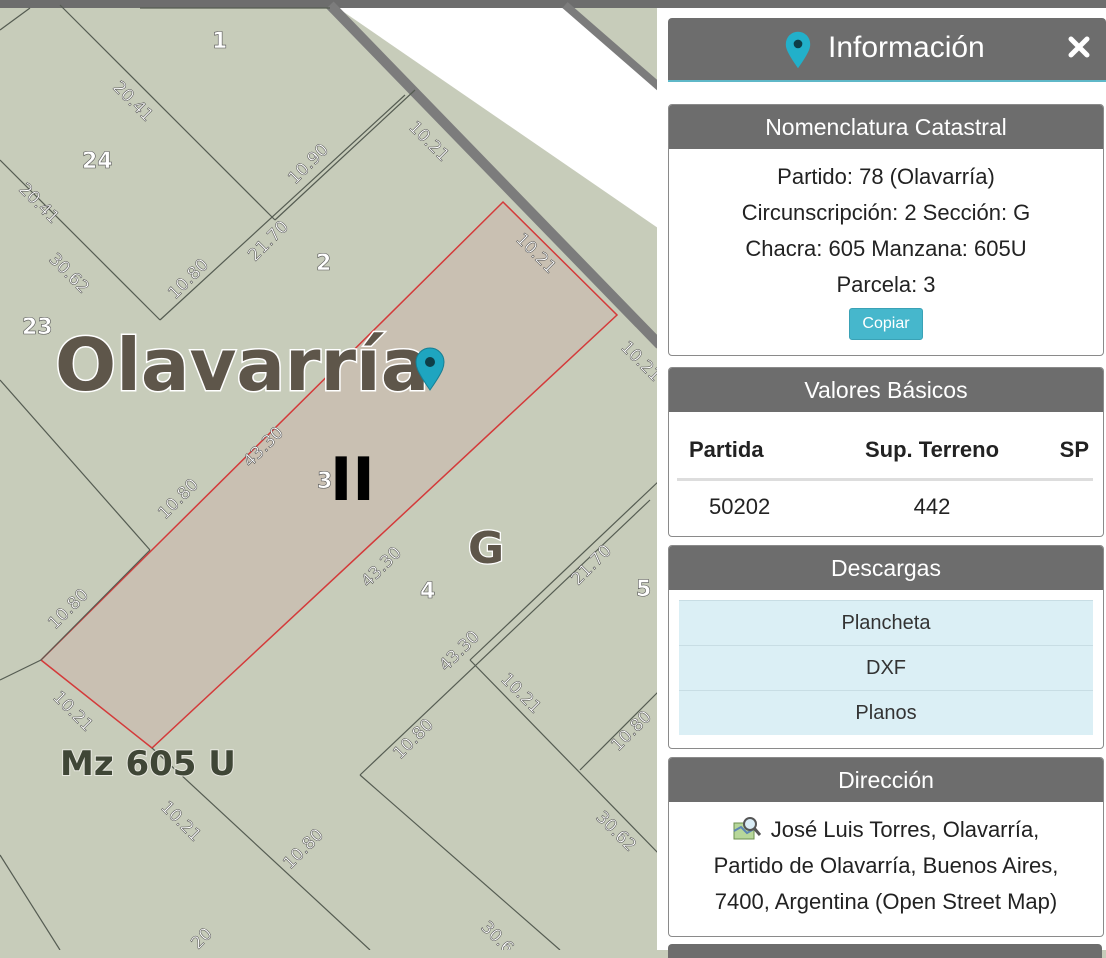  What do you see at coordinates (886, 780) in the screenshot?
I see `section-header: Dirección` at bounding box center [886, 780].